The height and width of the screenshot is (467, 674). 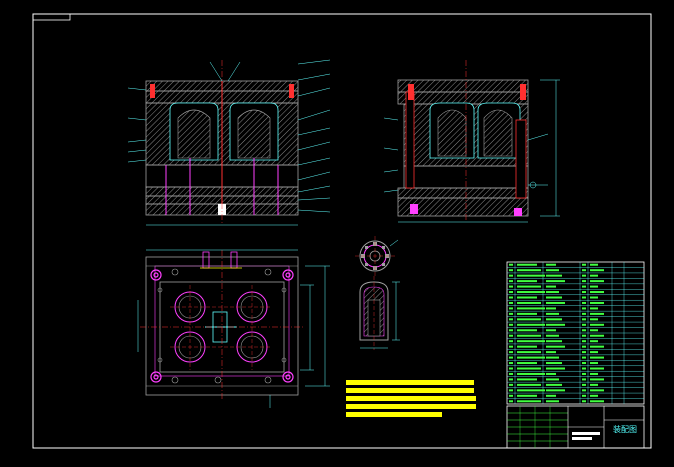 What do you see at coordinates (379, 313) in the screenshot?
I see `part-section-view` at bounding box center [379, 313].